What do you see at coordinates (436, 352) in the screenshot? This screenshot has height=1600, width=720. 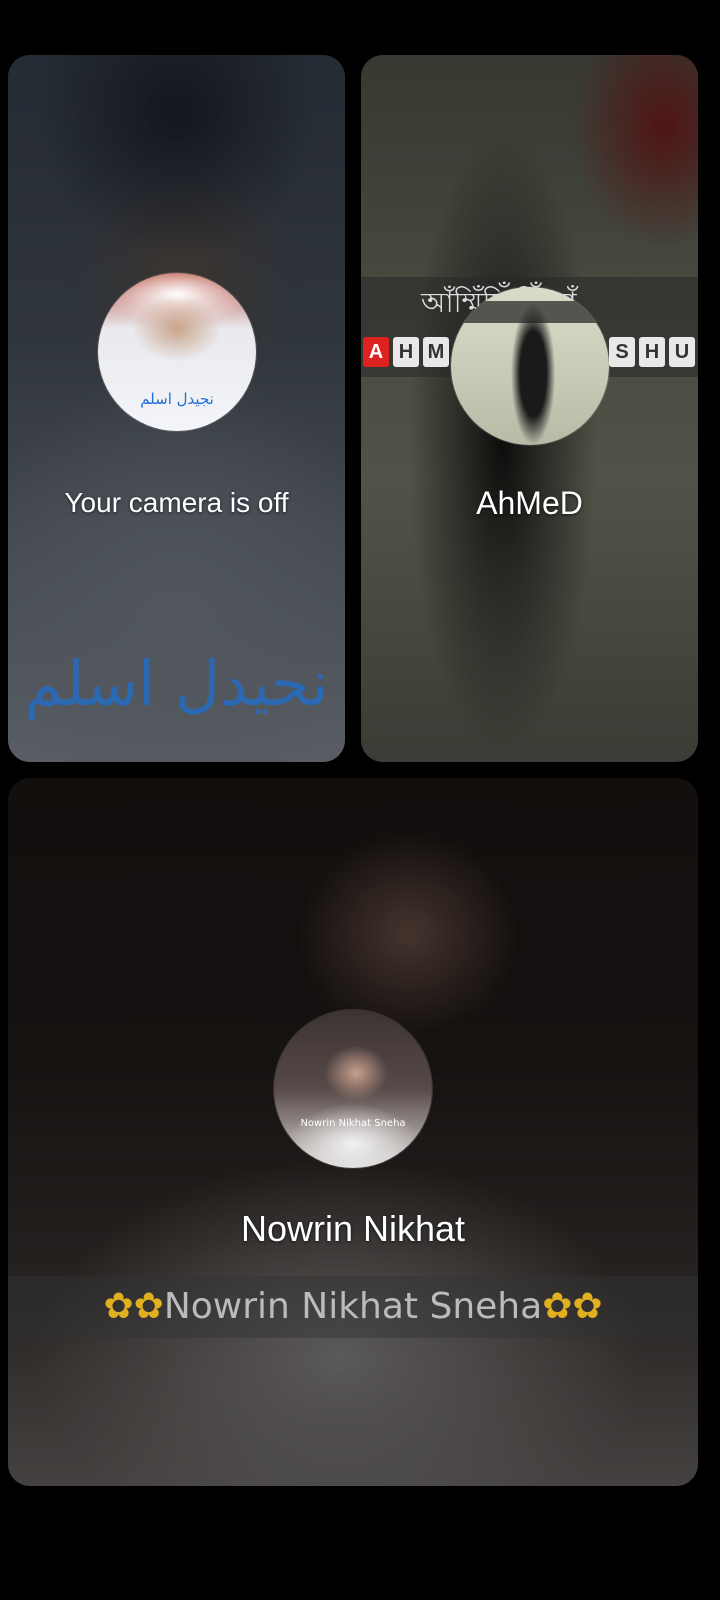 I see `banner-letter: M` at bounding box center [436, 352].